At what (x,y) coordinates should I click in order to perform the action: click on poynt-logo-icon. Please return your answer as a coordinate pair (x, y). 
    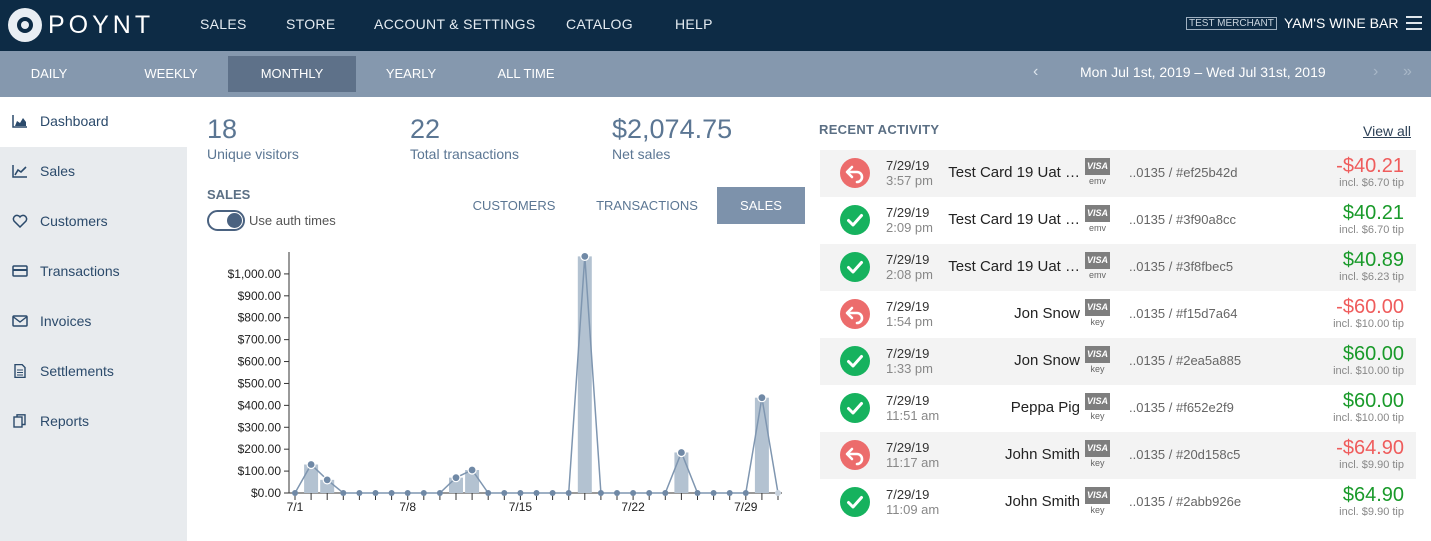
    Looking at the image, I should click on (25, 25).